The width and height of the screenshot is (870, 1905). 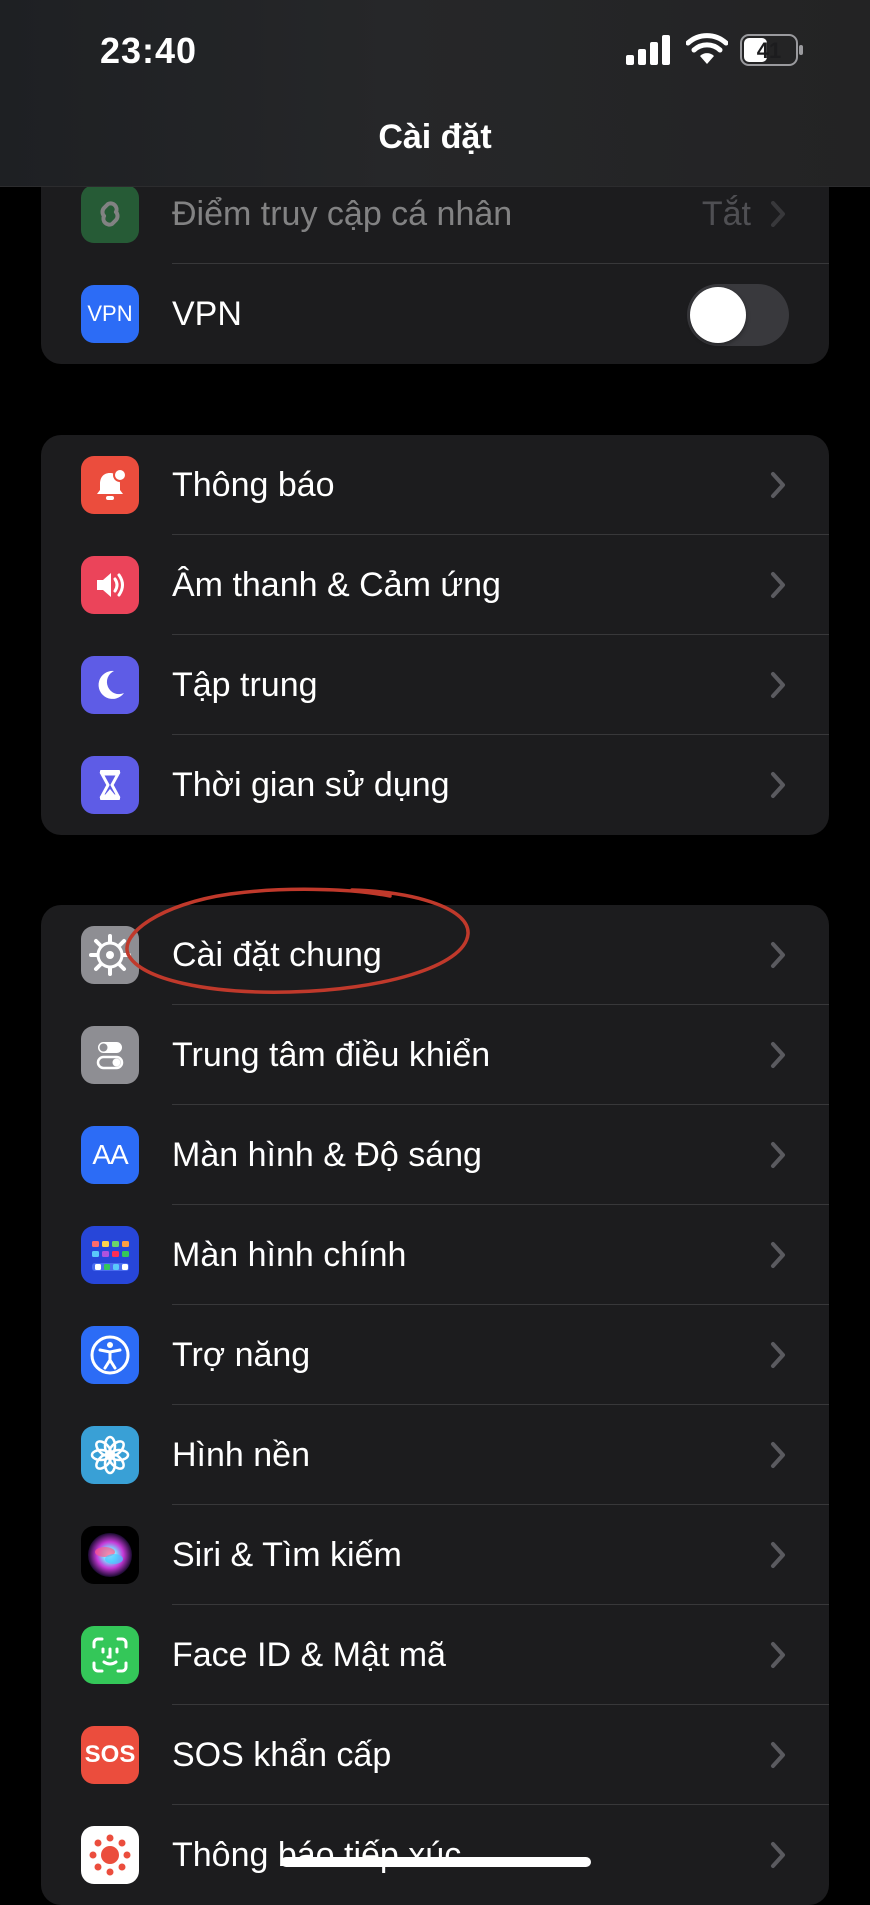 I want to click on settings-row-emergency-sos: SOS SOS khẩn cấp, so click(x=435, y=1755).